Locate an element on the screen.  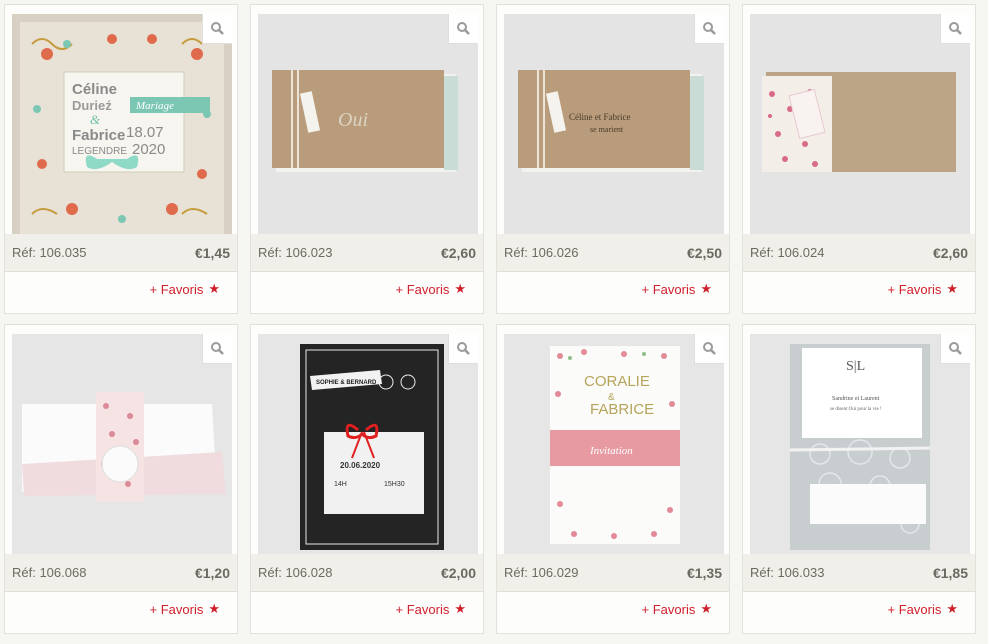
product-info: Réf: 106.024 €2,60 is located at coordinates (859, 253).